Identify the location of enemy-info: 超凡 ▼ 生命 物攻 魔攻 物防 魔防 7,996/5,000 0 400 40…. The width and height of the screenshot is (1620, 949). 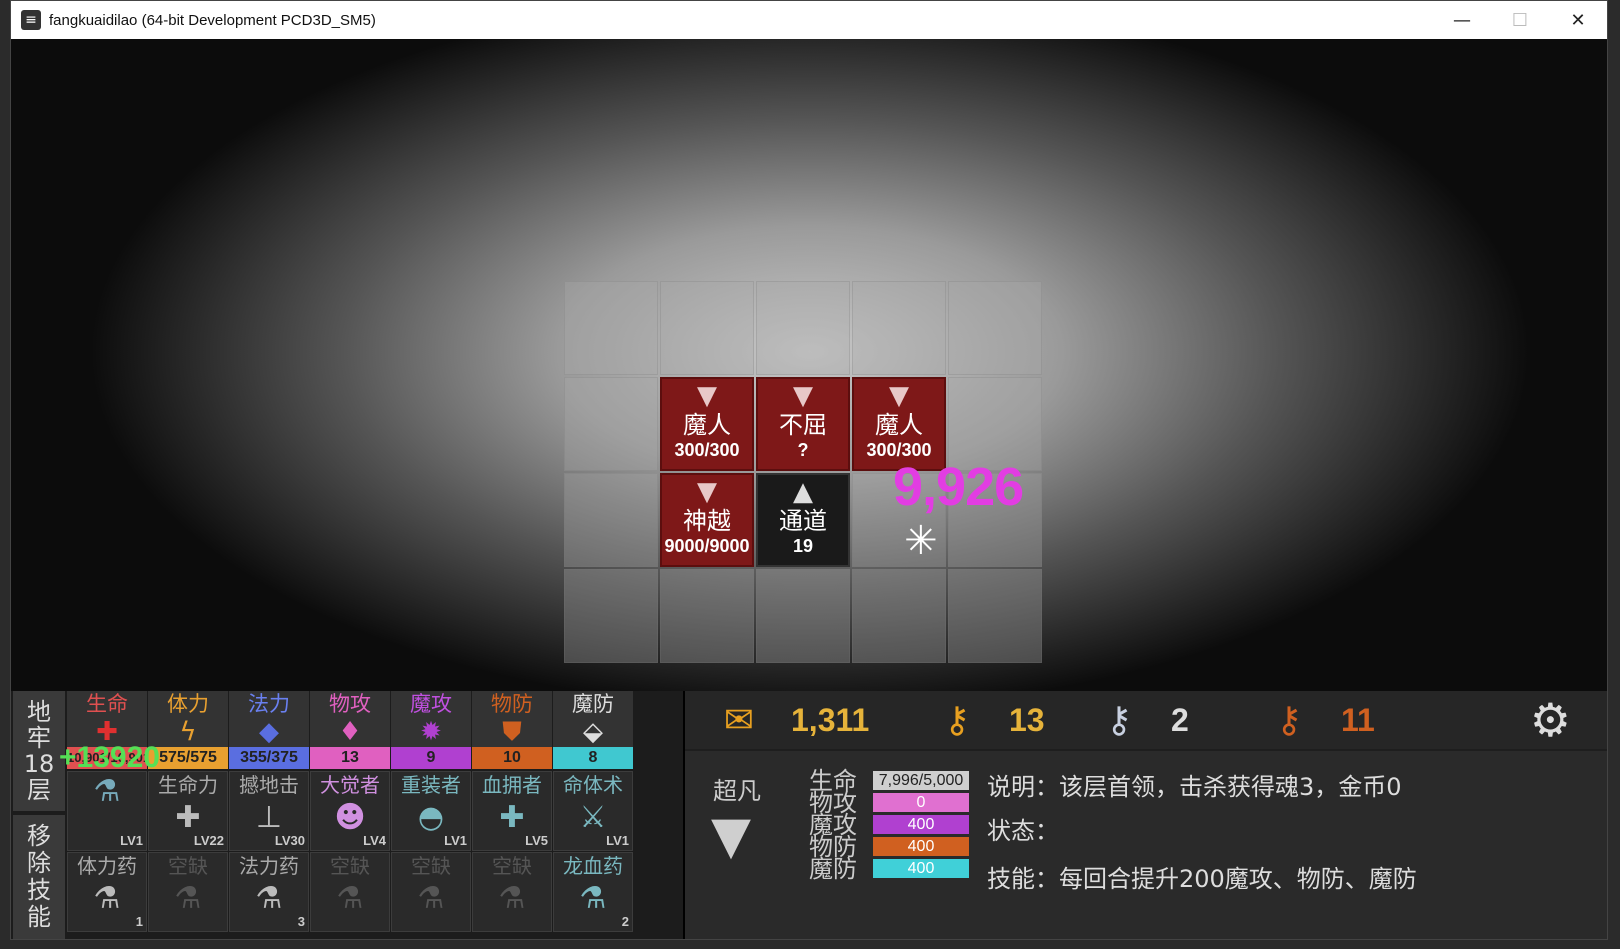
(1146, 845).